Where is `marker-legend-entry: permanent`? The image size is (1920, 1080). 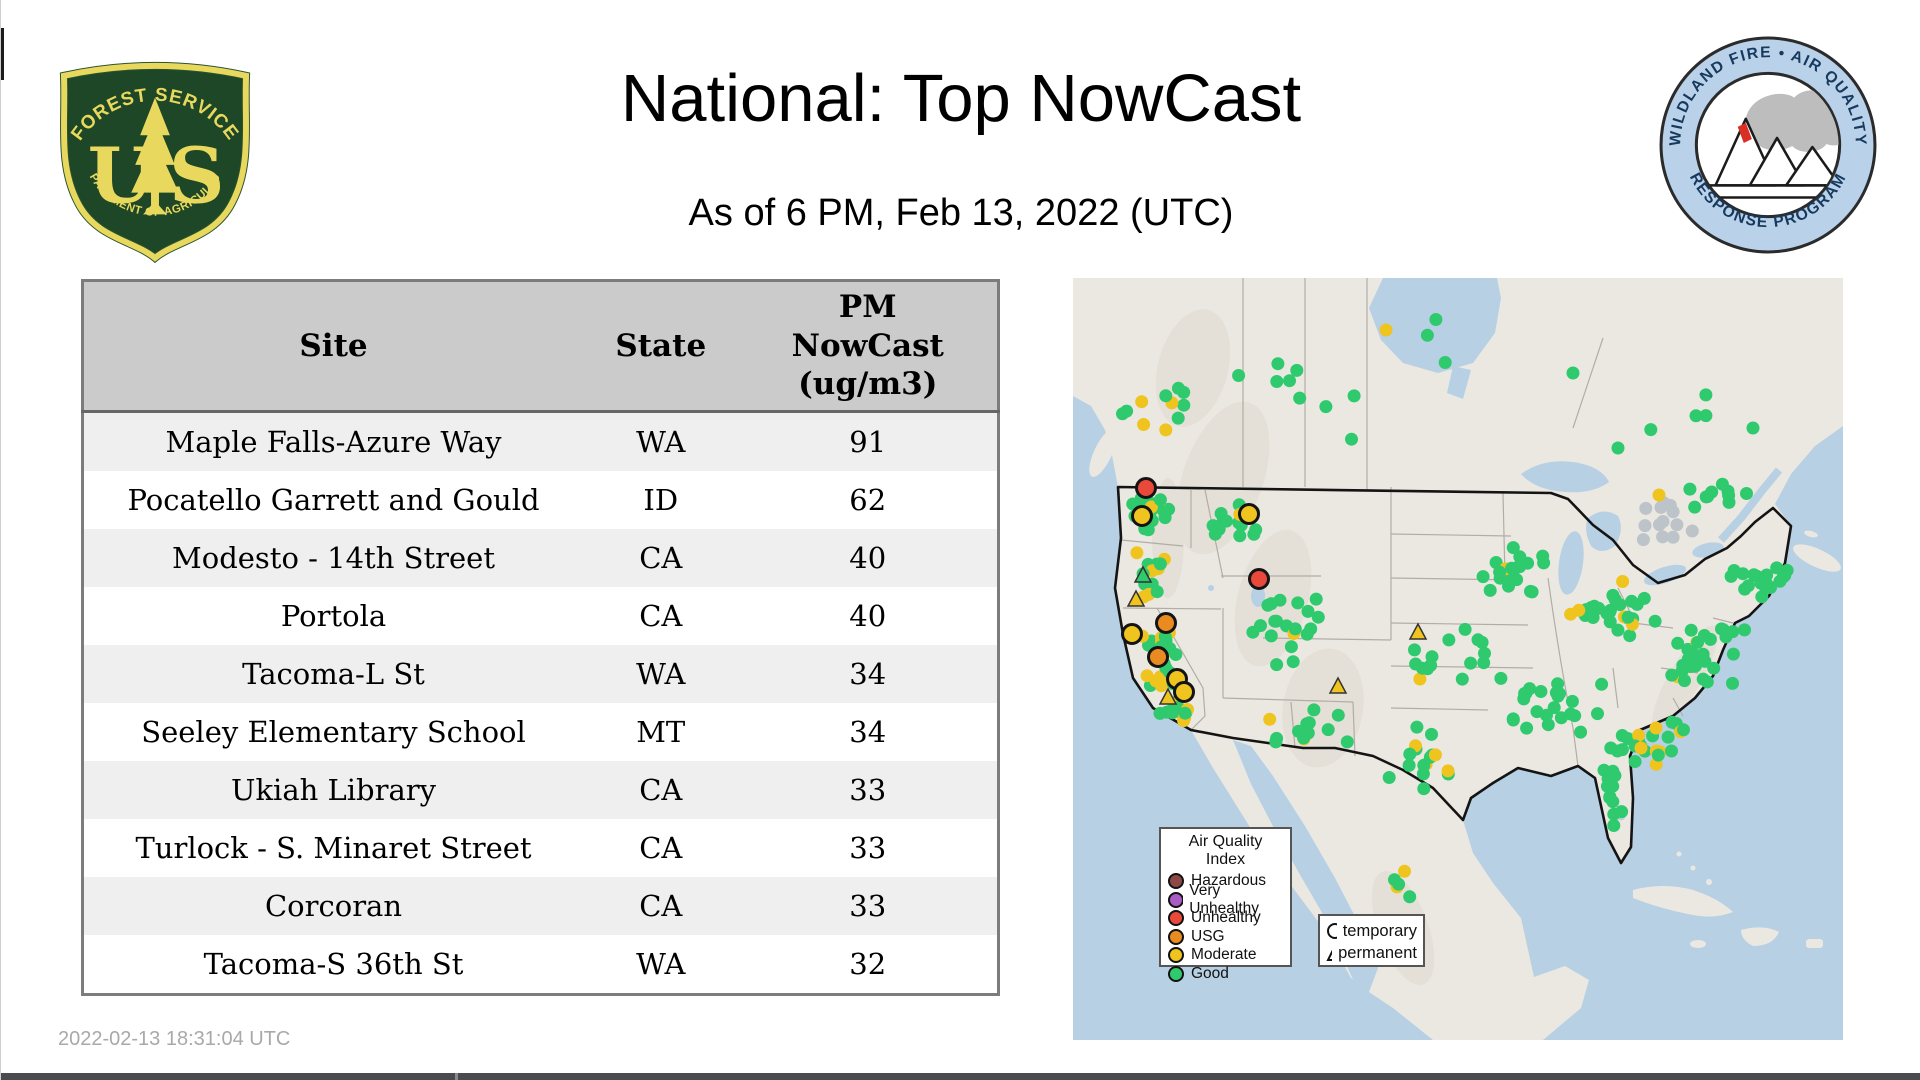 marker-legend-entry: permanent is located at coordinates (1371, 953).